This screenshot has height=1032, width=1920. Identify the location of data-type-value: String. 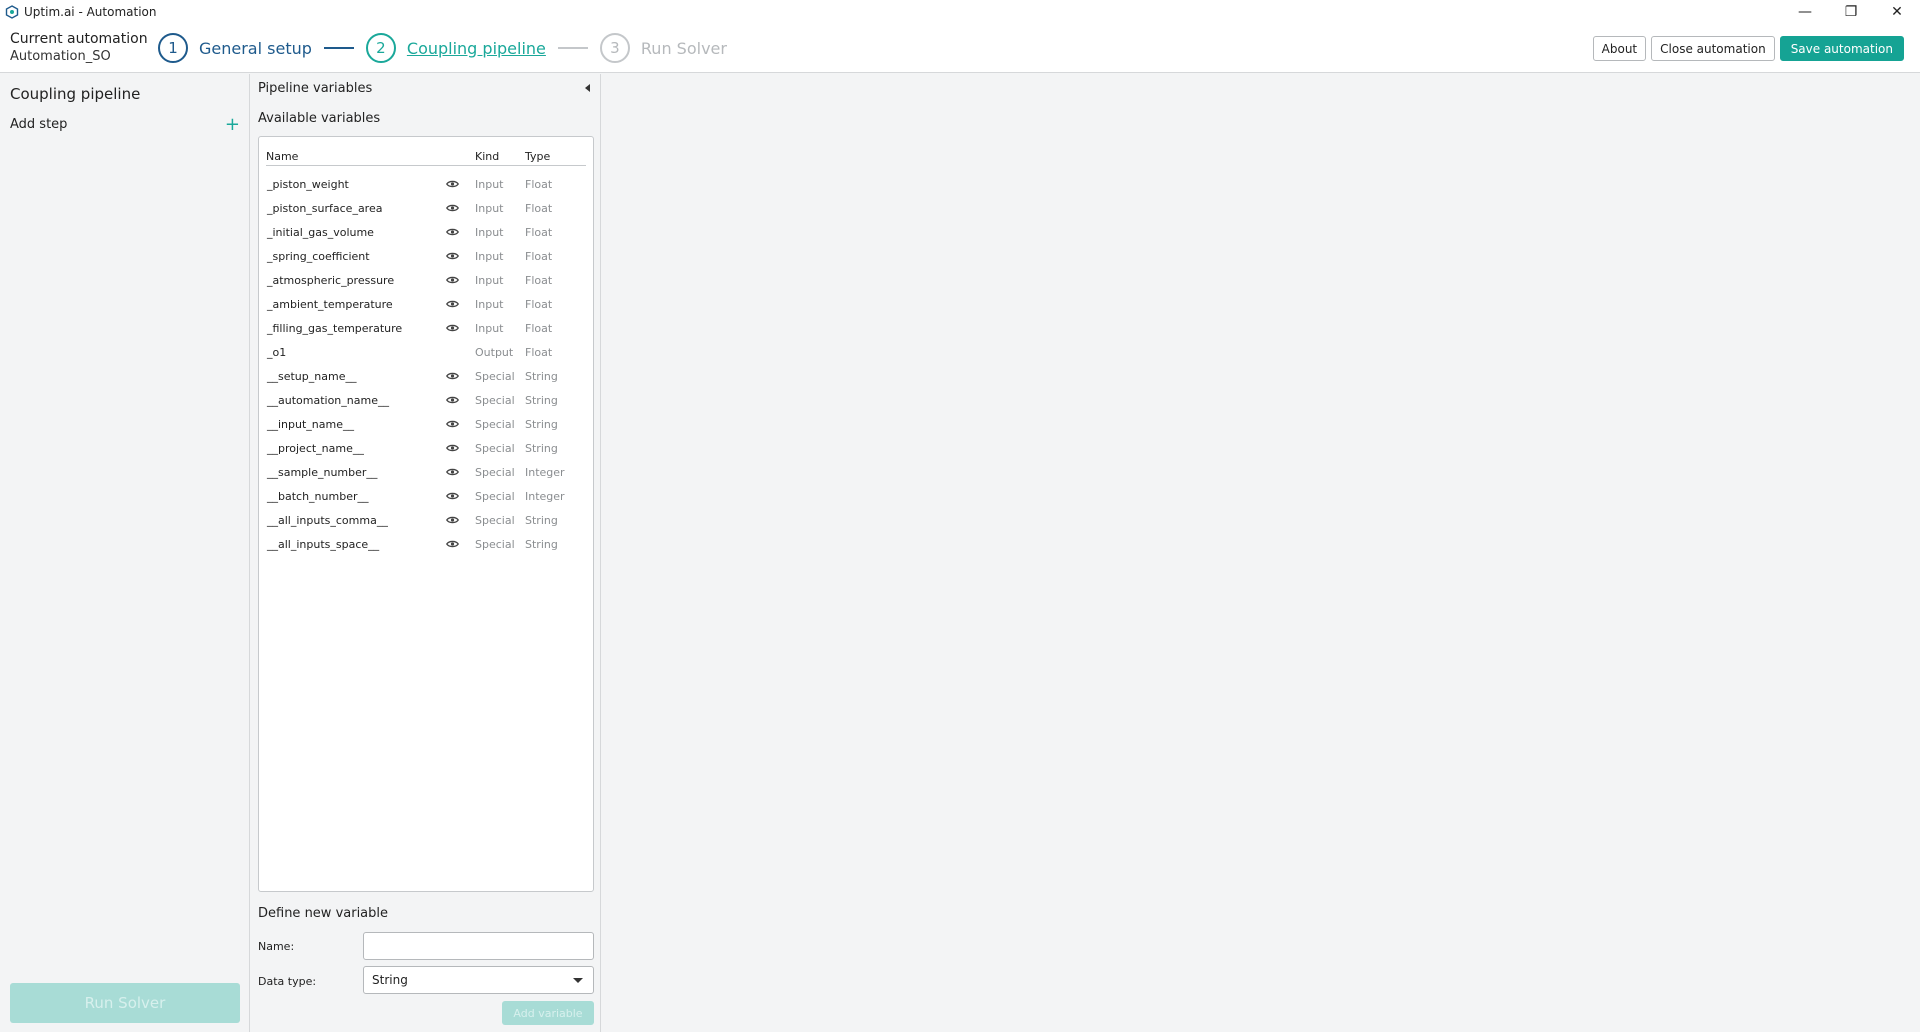
(390, 980).